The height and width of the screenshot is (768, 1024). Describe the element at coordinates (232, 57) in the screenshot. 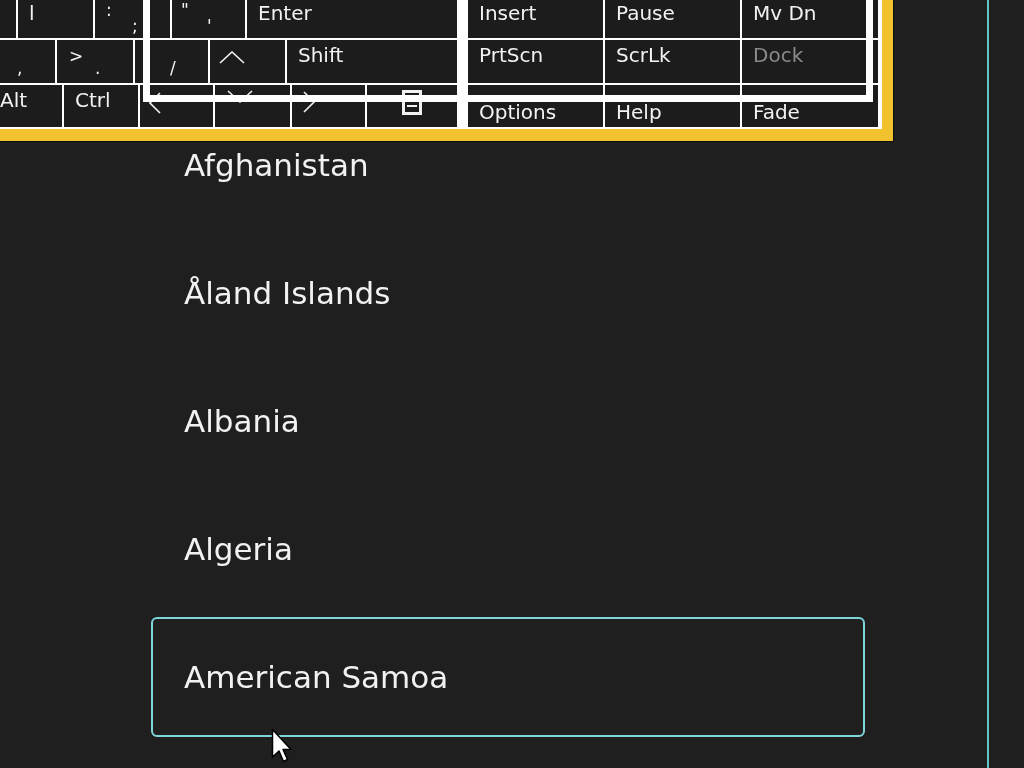

I see `chevron-up-icon` at that location.